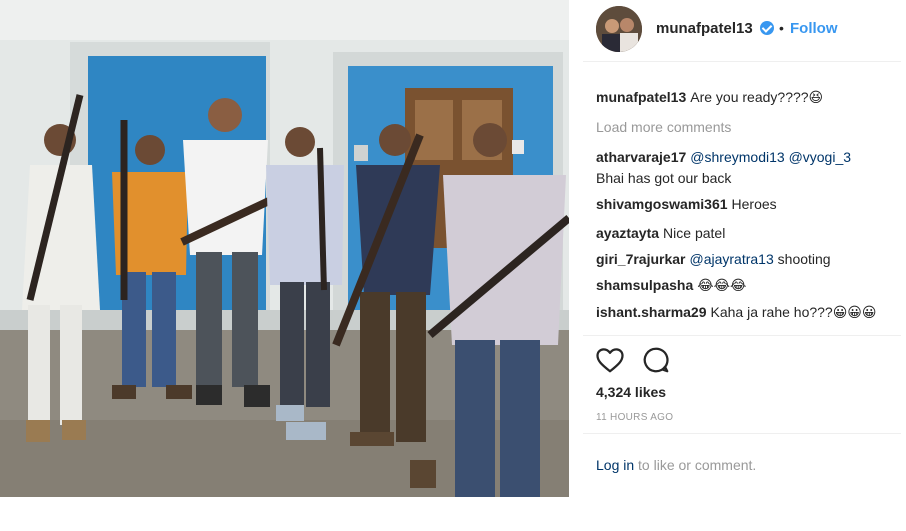  Describe the element at coordinates (627, 233) in the screenshot. I see `comment-username: ayaztayta` at that location.